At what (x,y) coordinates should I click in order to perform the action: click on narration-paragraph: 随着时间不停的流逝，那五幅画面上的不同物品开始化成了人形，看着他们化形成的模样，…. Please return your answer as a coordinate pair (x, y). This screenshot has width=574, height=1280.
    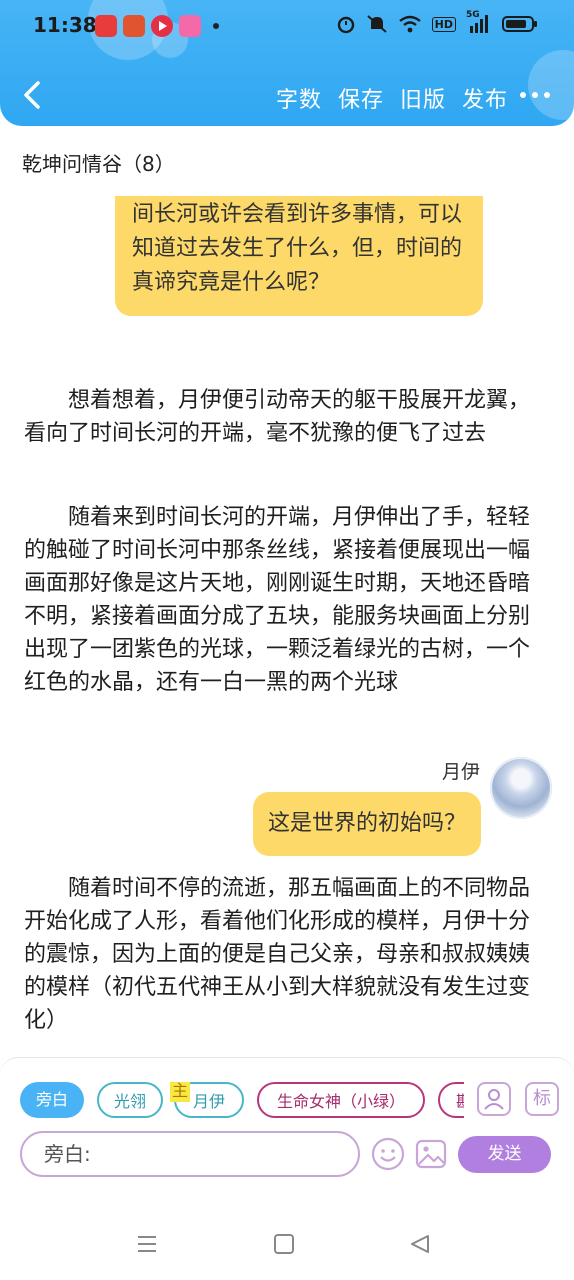
    Looking at the image, I should click on (282, 954).